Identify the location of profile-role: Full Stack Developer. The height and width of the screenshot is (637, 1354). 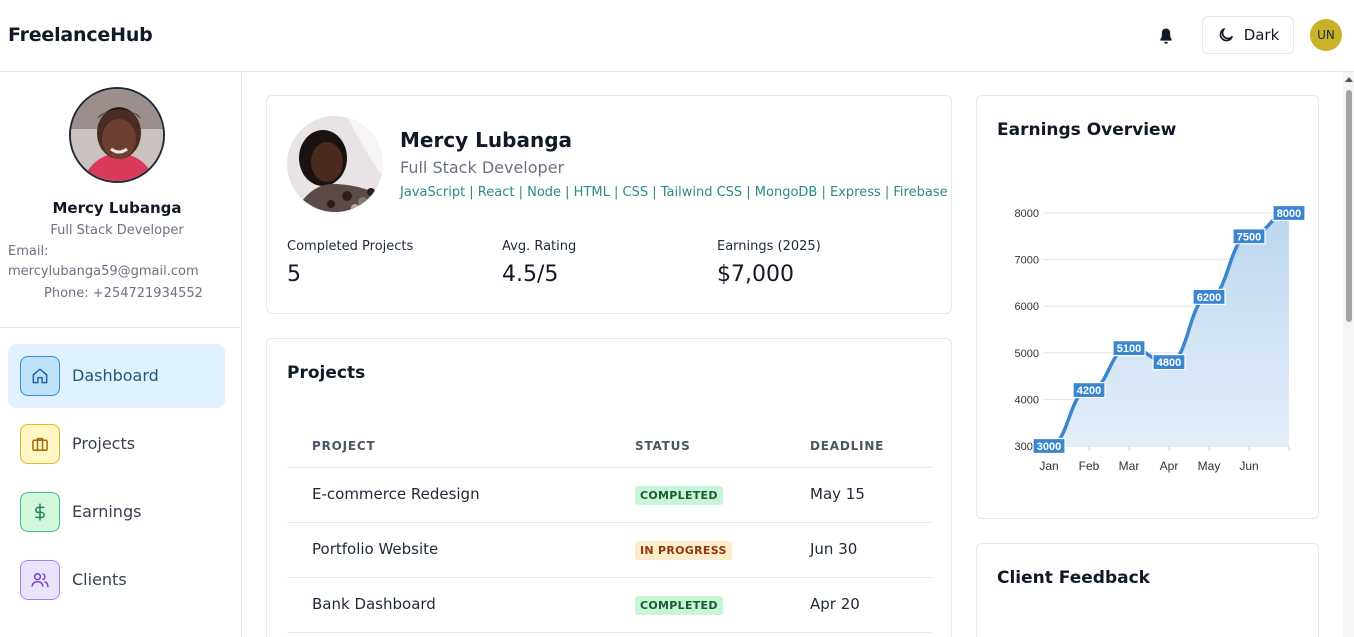
(482, 167).